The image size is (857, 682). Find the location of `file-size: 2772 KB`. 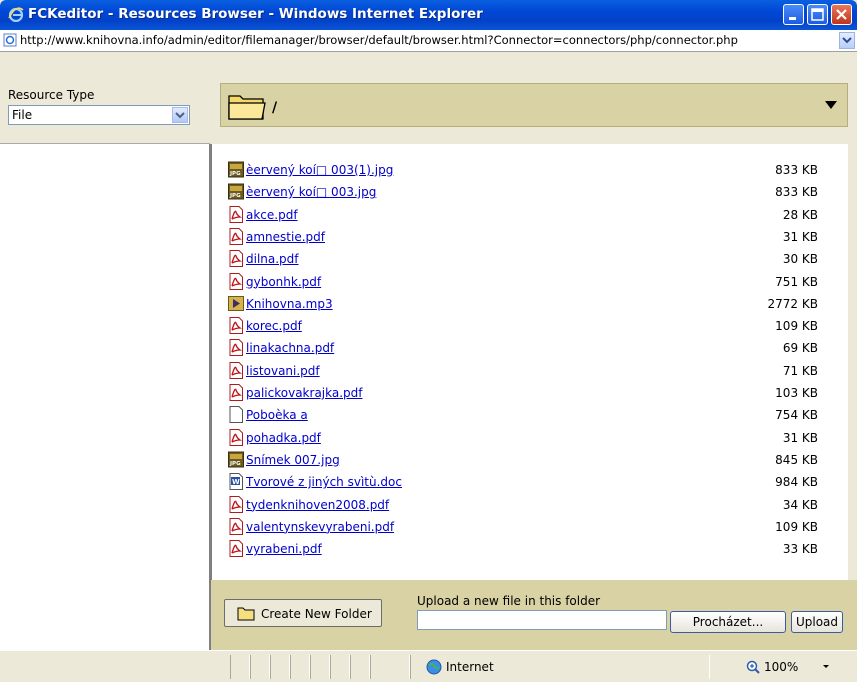

file-size: 2772 KB is located at coordinates (792, 303).